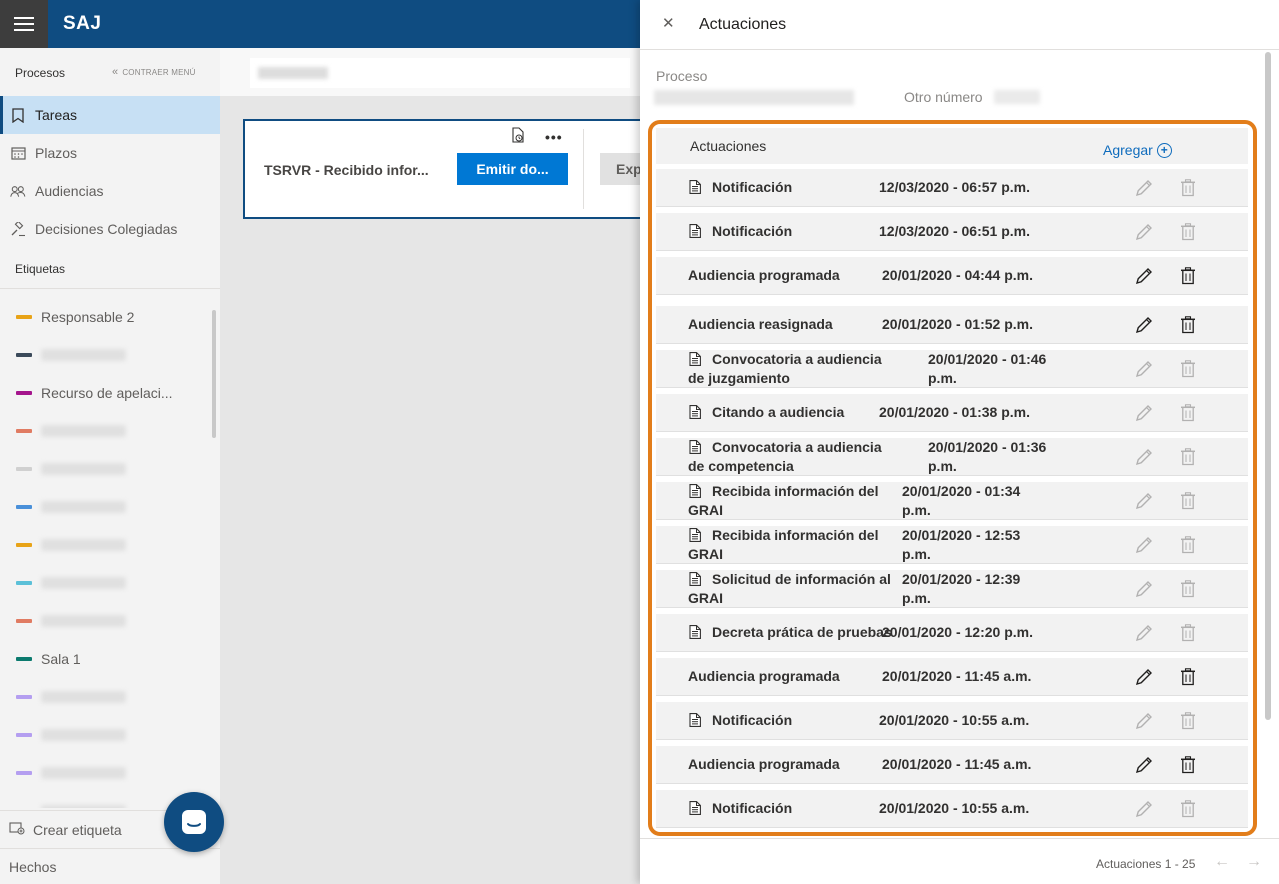 The width and height of the screenshot is (1279, 884). I want to click on document-clock-icon, so click(518, 136).